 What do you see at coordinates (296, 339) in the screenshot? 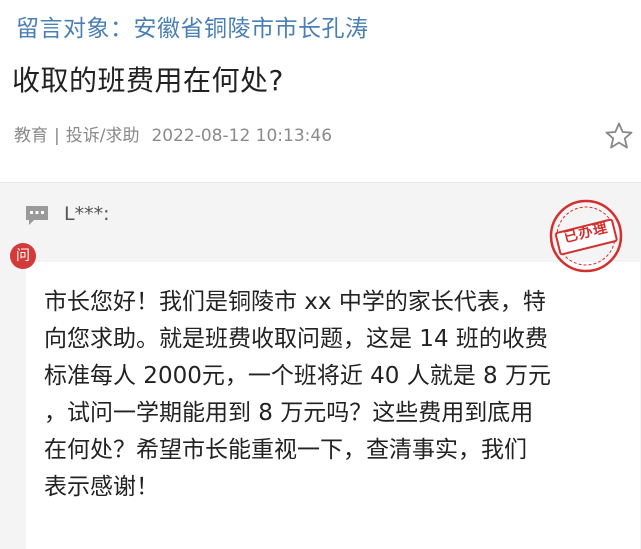
I see `body-line: 向您求助。就是班费收取问题，这是 14 班的收费` at bounding box center [296, 339].